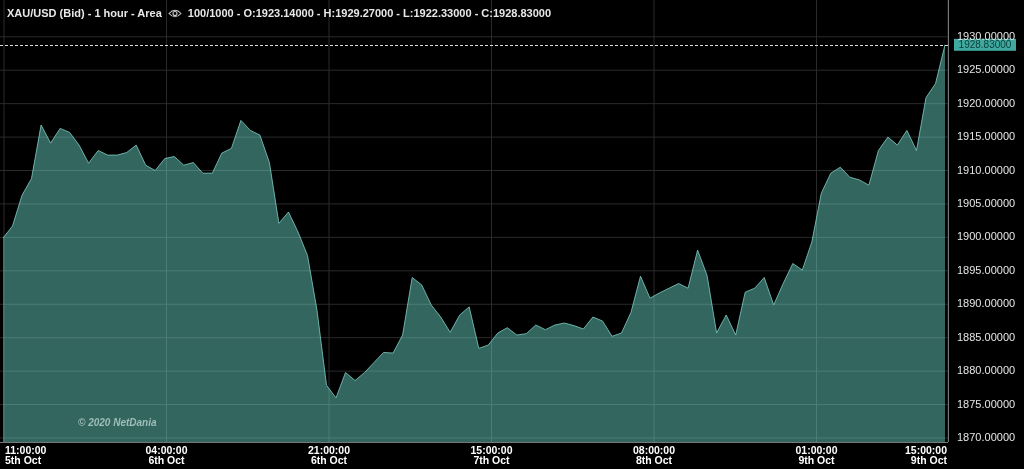  Describe the element at coordinates (816, 455) in the screenshot. I see `x-axis-label: 01:00:00 9th Oct` at that location.